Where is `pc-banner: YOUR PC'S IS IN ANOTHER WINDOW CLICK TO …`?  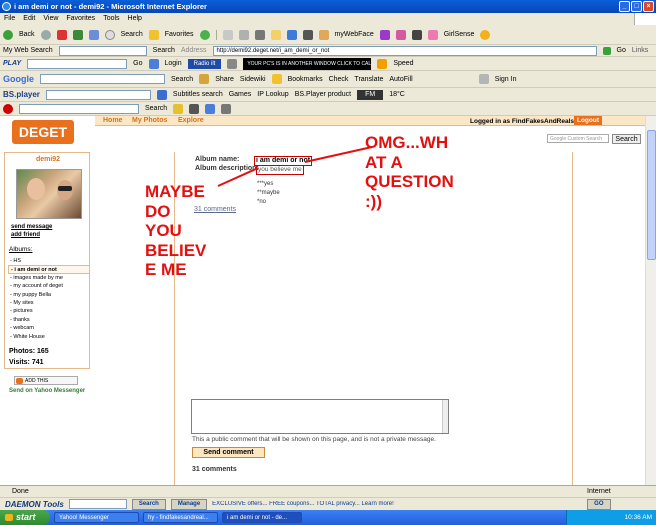
pc-banner: YOUR PC'S IS IN ANOTHER WINDOW CLICK TO … is located at coordinates (307, 63).